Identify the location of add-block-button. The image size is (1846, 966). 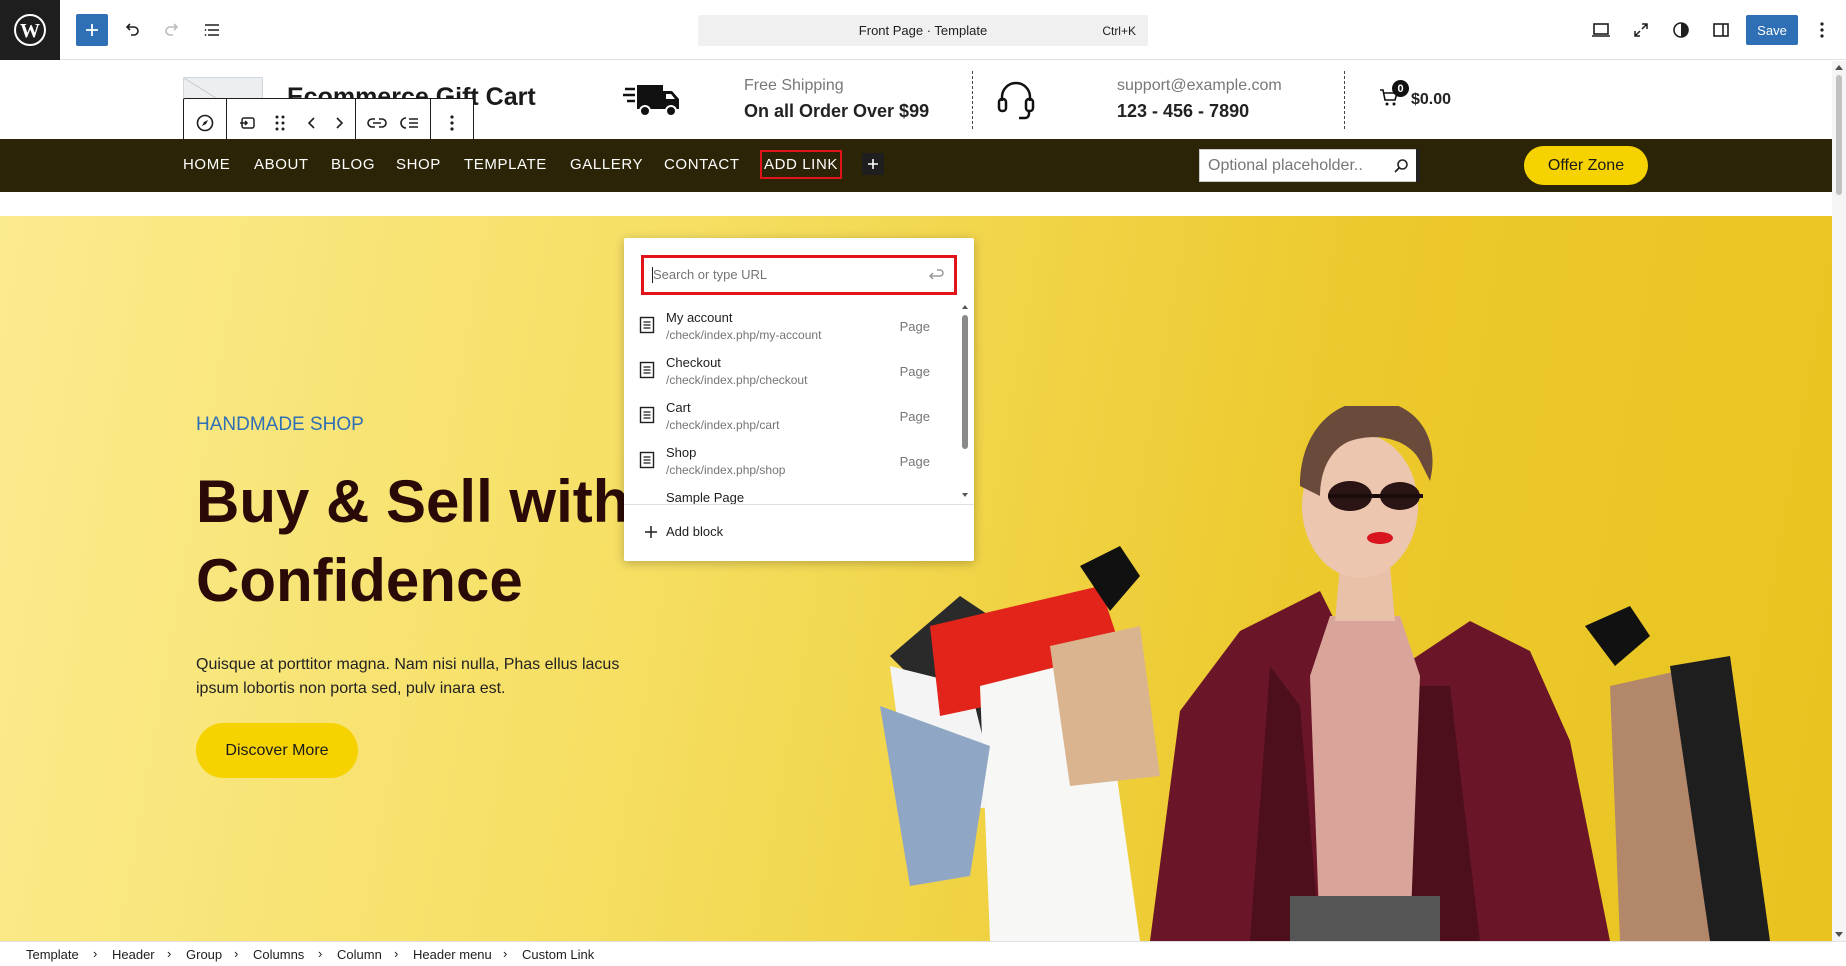
(92, 30).